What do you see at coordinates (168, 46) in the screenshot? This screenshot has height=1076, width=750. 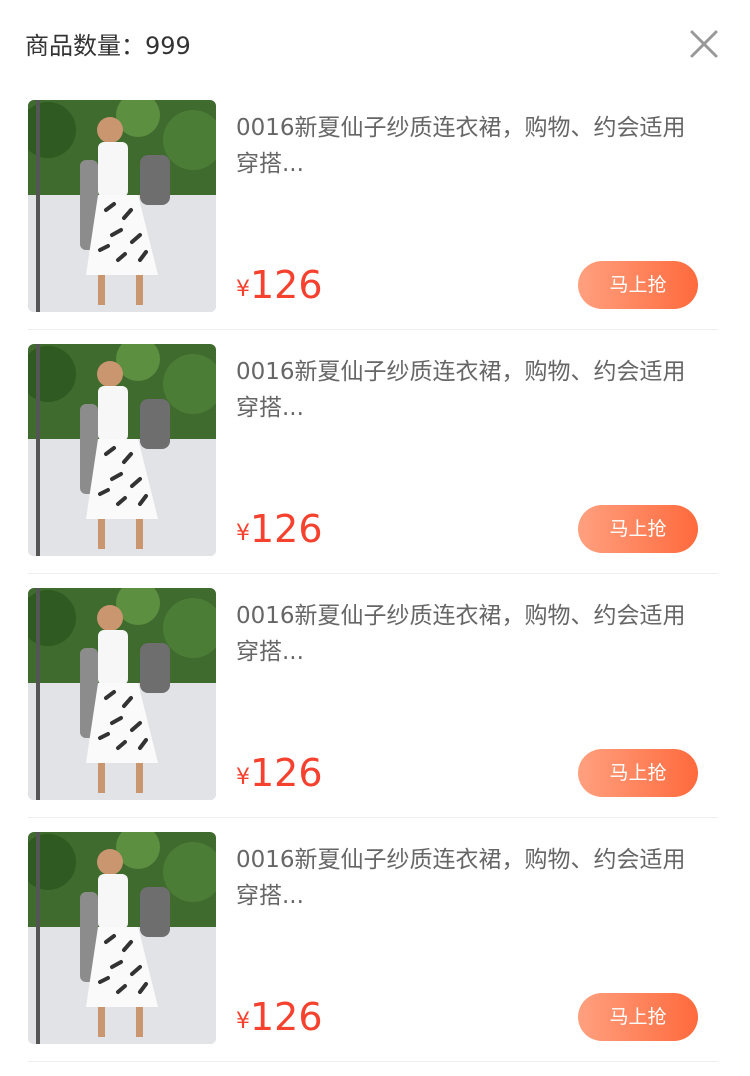 I see `product-count-value: 999` at bounding box center [168, 46].